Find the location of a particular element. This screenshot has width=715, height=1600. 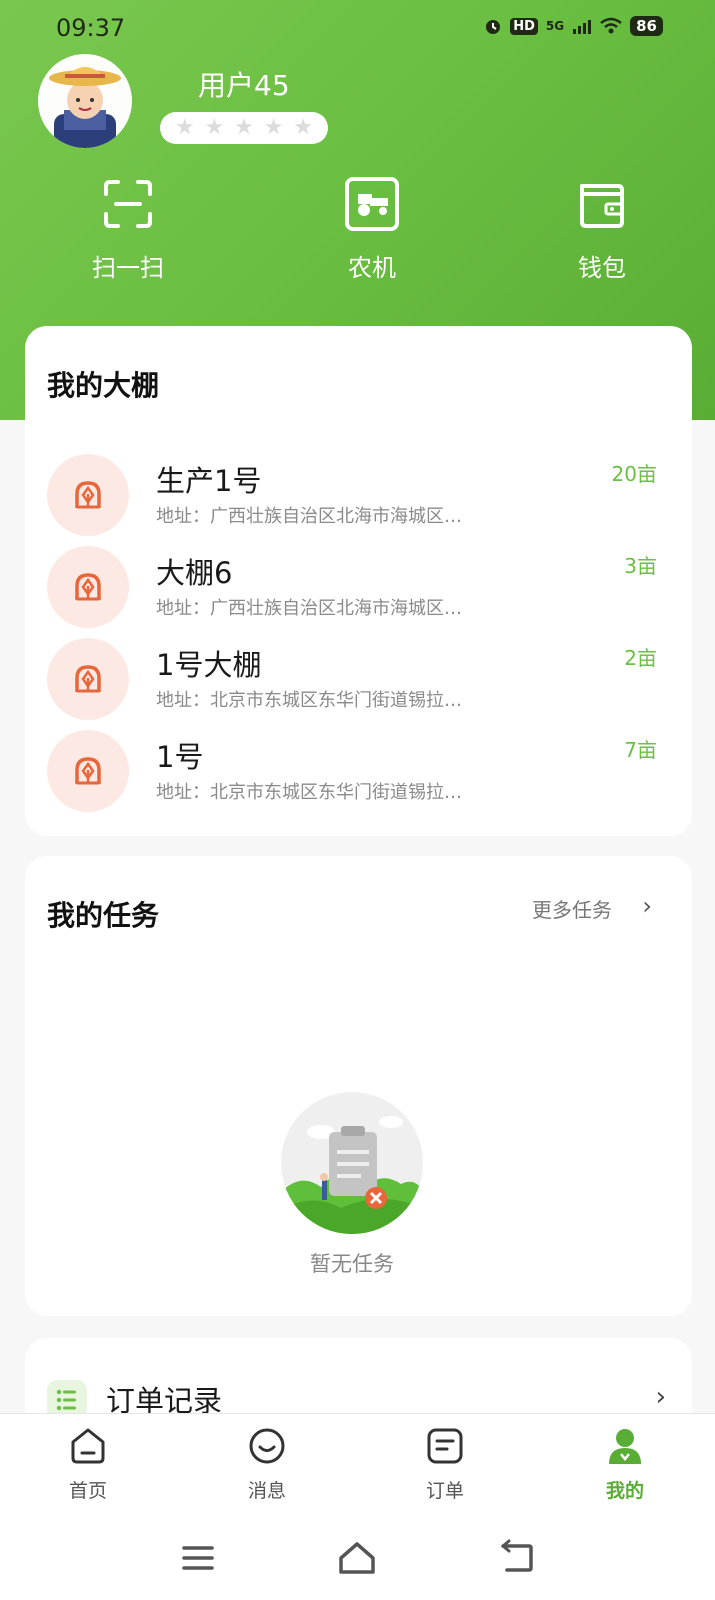

empty-tasks-text: 暂无任务 is located at coordinates (352, 1264).